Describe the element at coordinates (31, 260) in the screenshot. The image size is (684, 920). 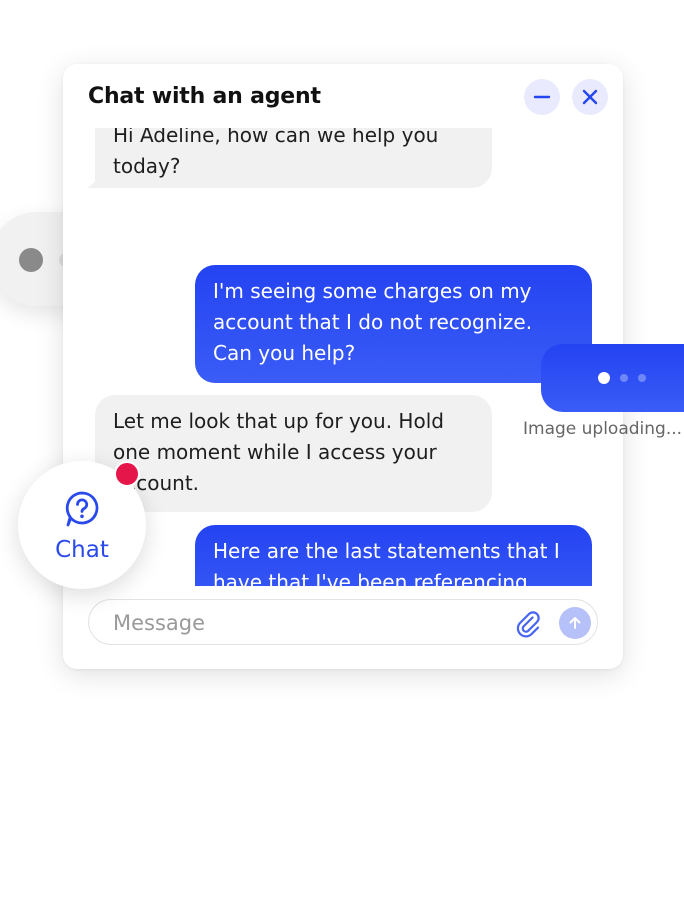
I see `typing-dot` at that location.